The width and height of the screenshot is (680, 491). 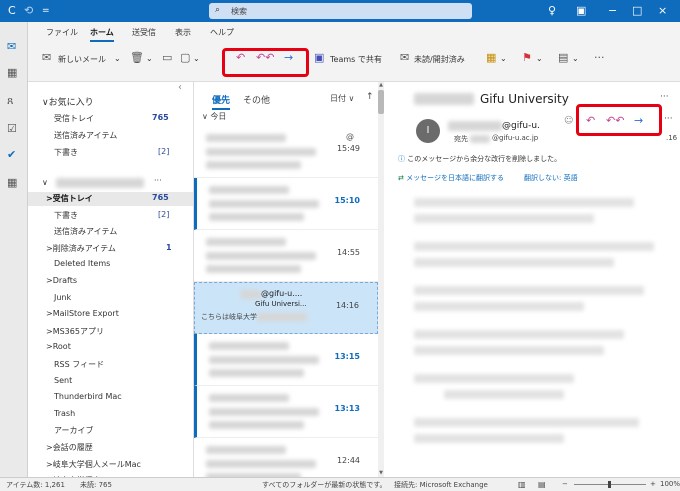 I want to click on zoom-in-icon: +, so click(x=653, y=484).